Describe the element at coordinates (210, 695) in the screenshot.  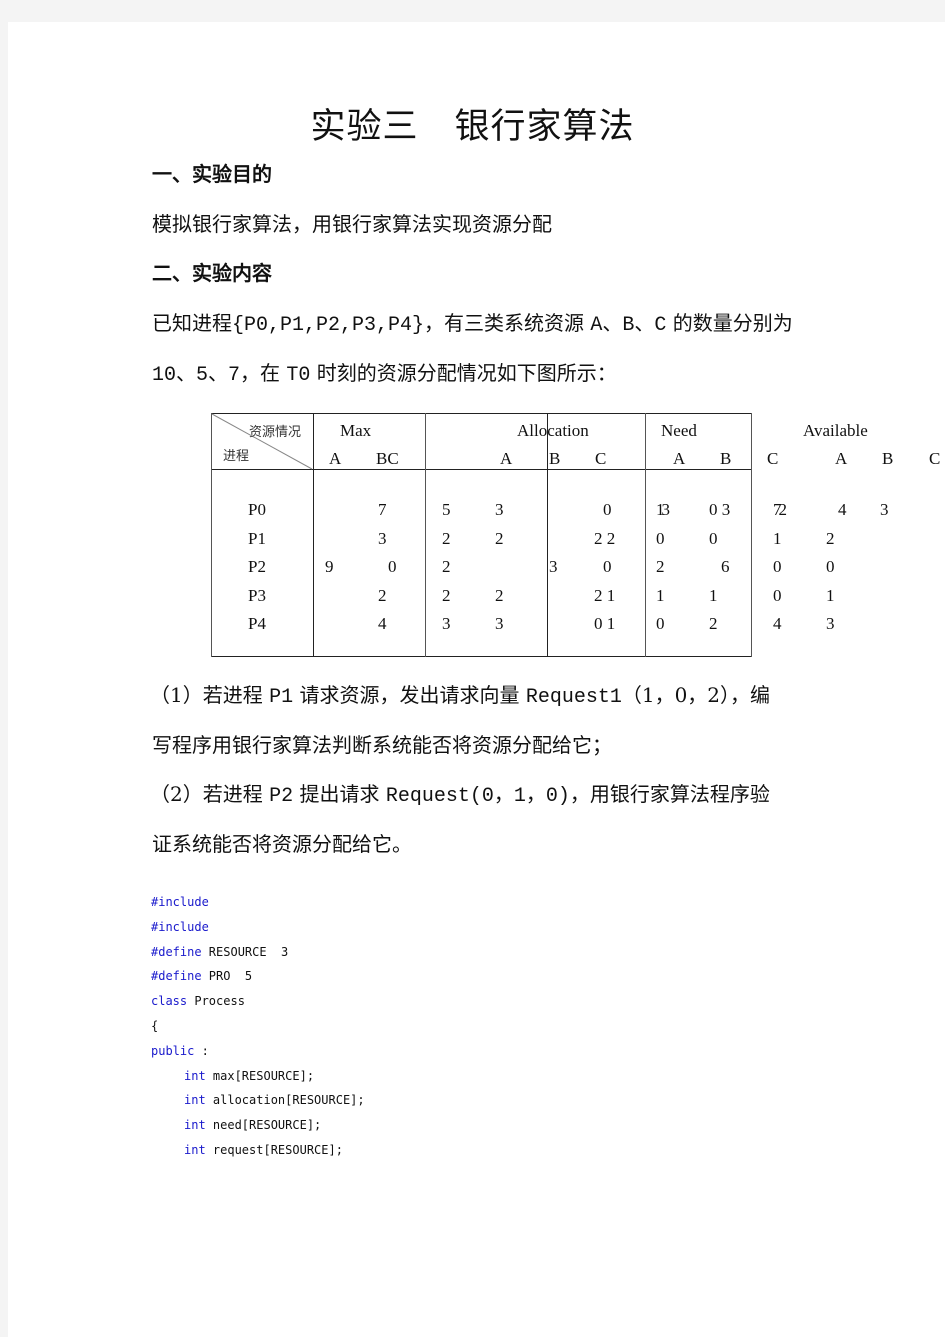
I see `question-text: （1）若进程` at that location.